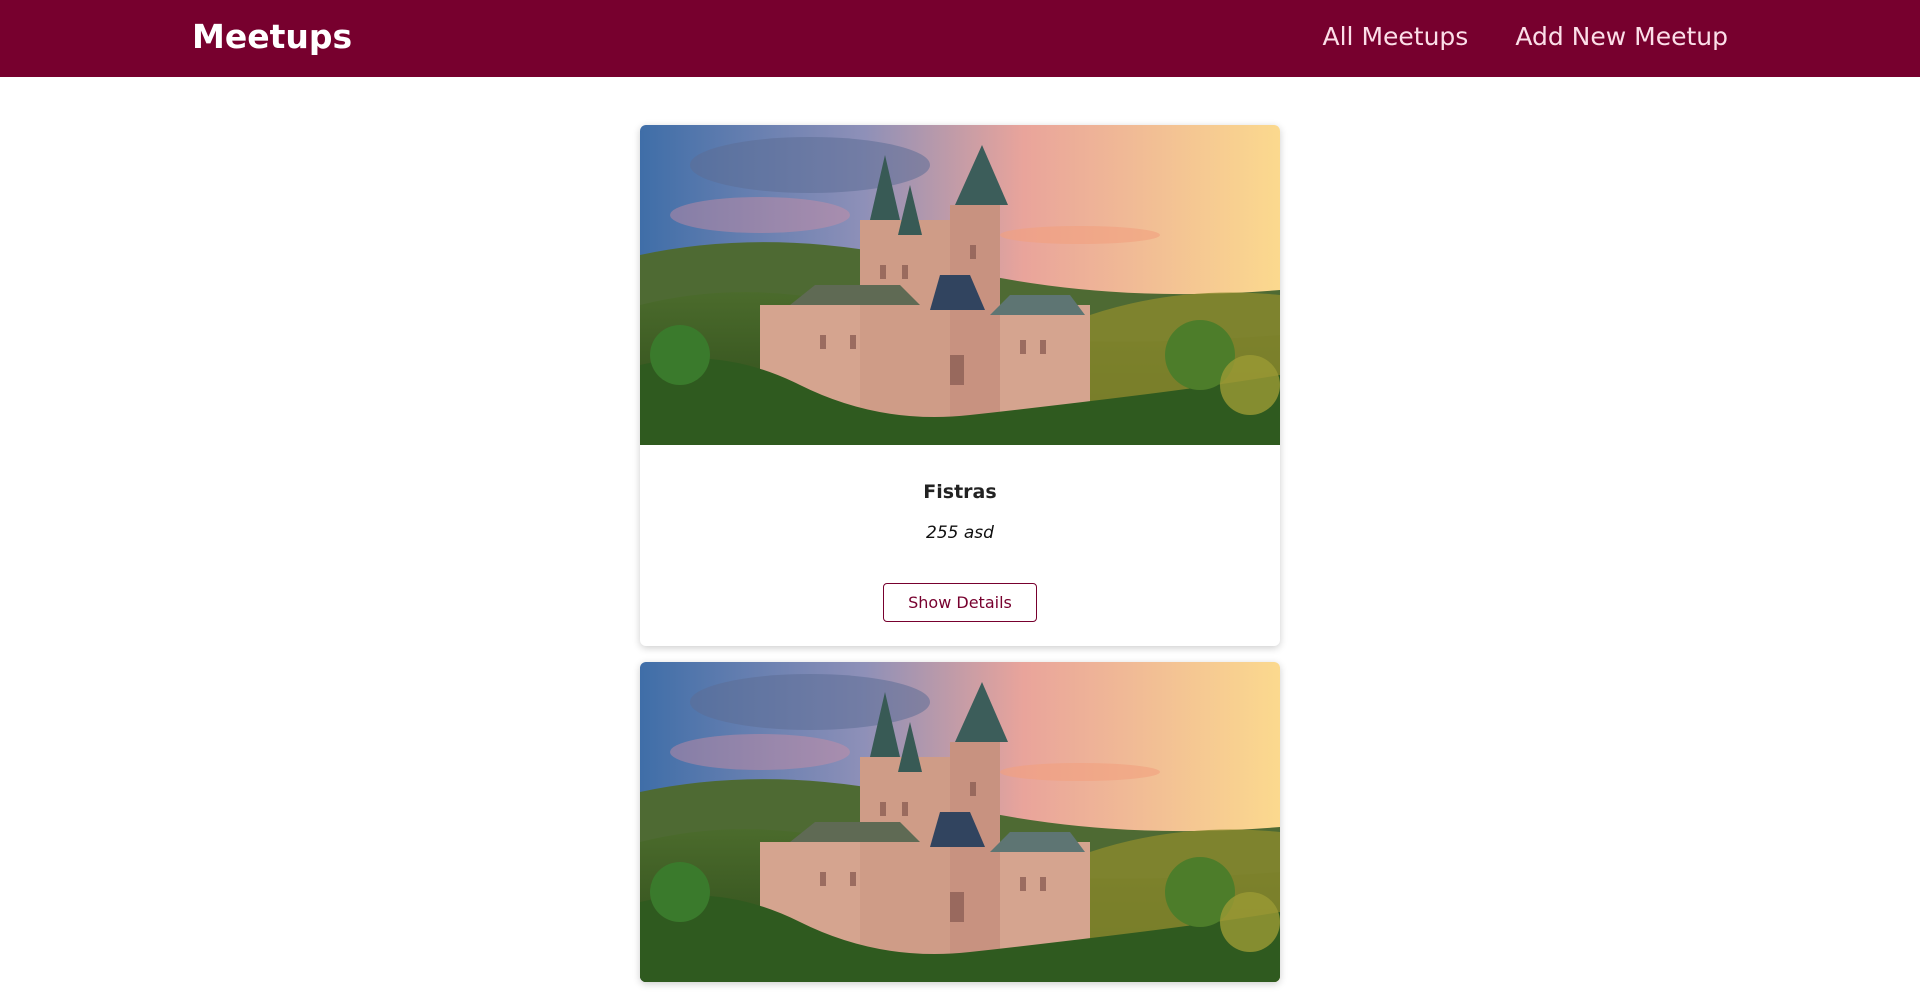 The width and height of the screenshot is (1920, 998). Describe the element at coordinates (960, 492) in the screenshot. I see `meetup-title: Fistras` at that location.